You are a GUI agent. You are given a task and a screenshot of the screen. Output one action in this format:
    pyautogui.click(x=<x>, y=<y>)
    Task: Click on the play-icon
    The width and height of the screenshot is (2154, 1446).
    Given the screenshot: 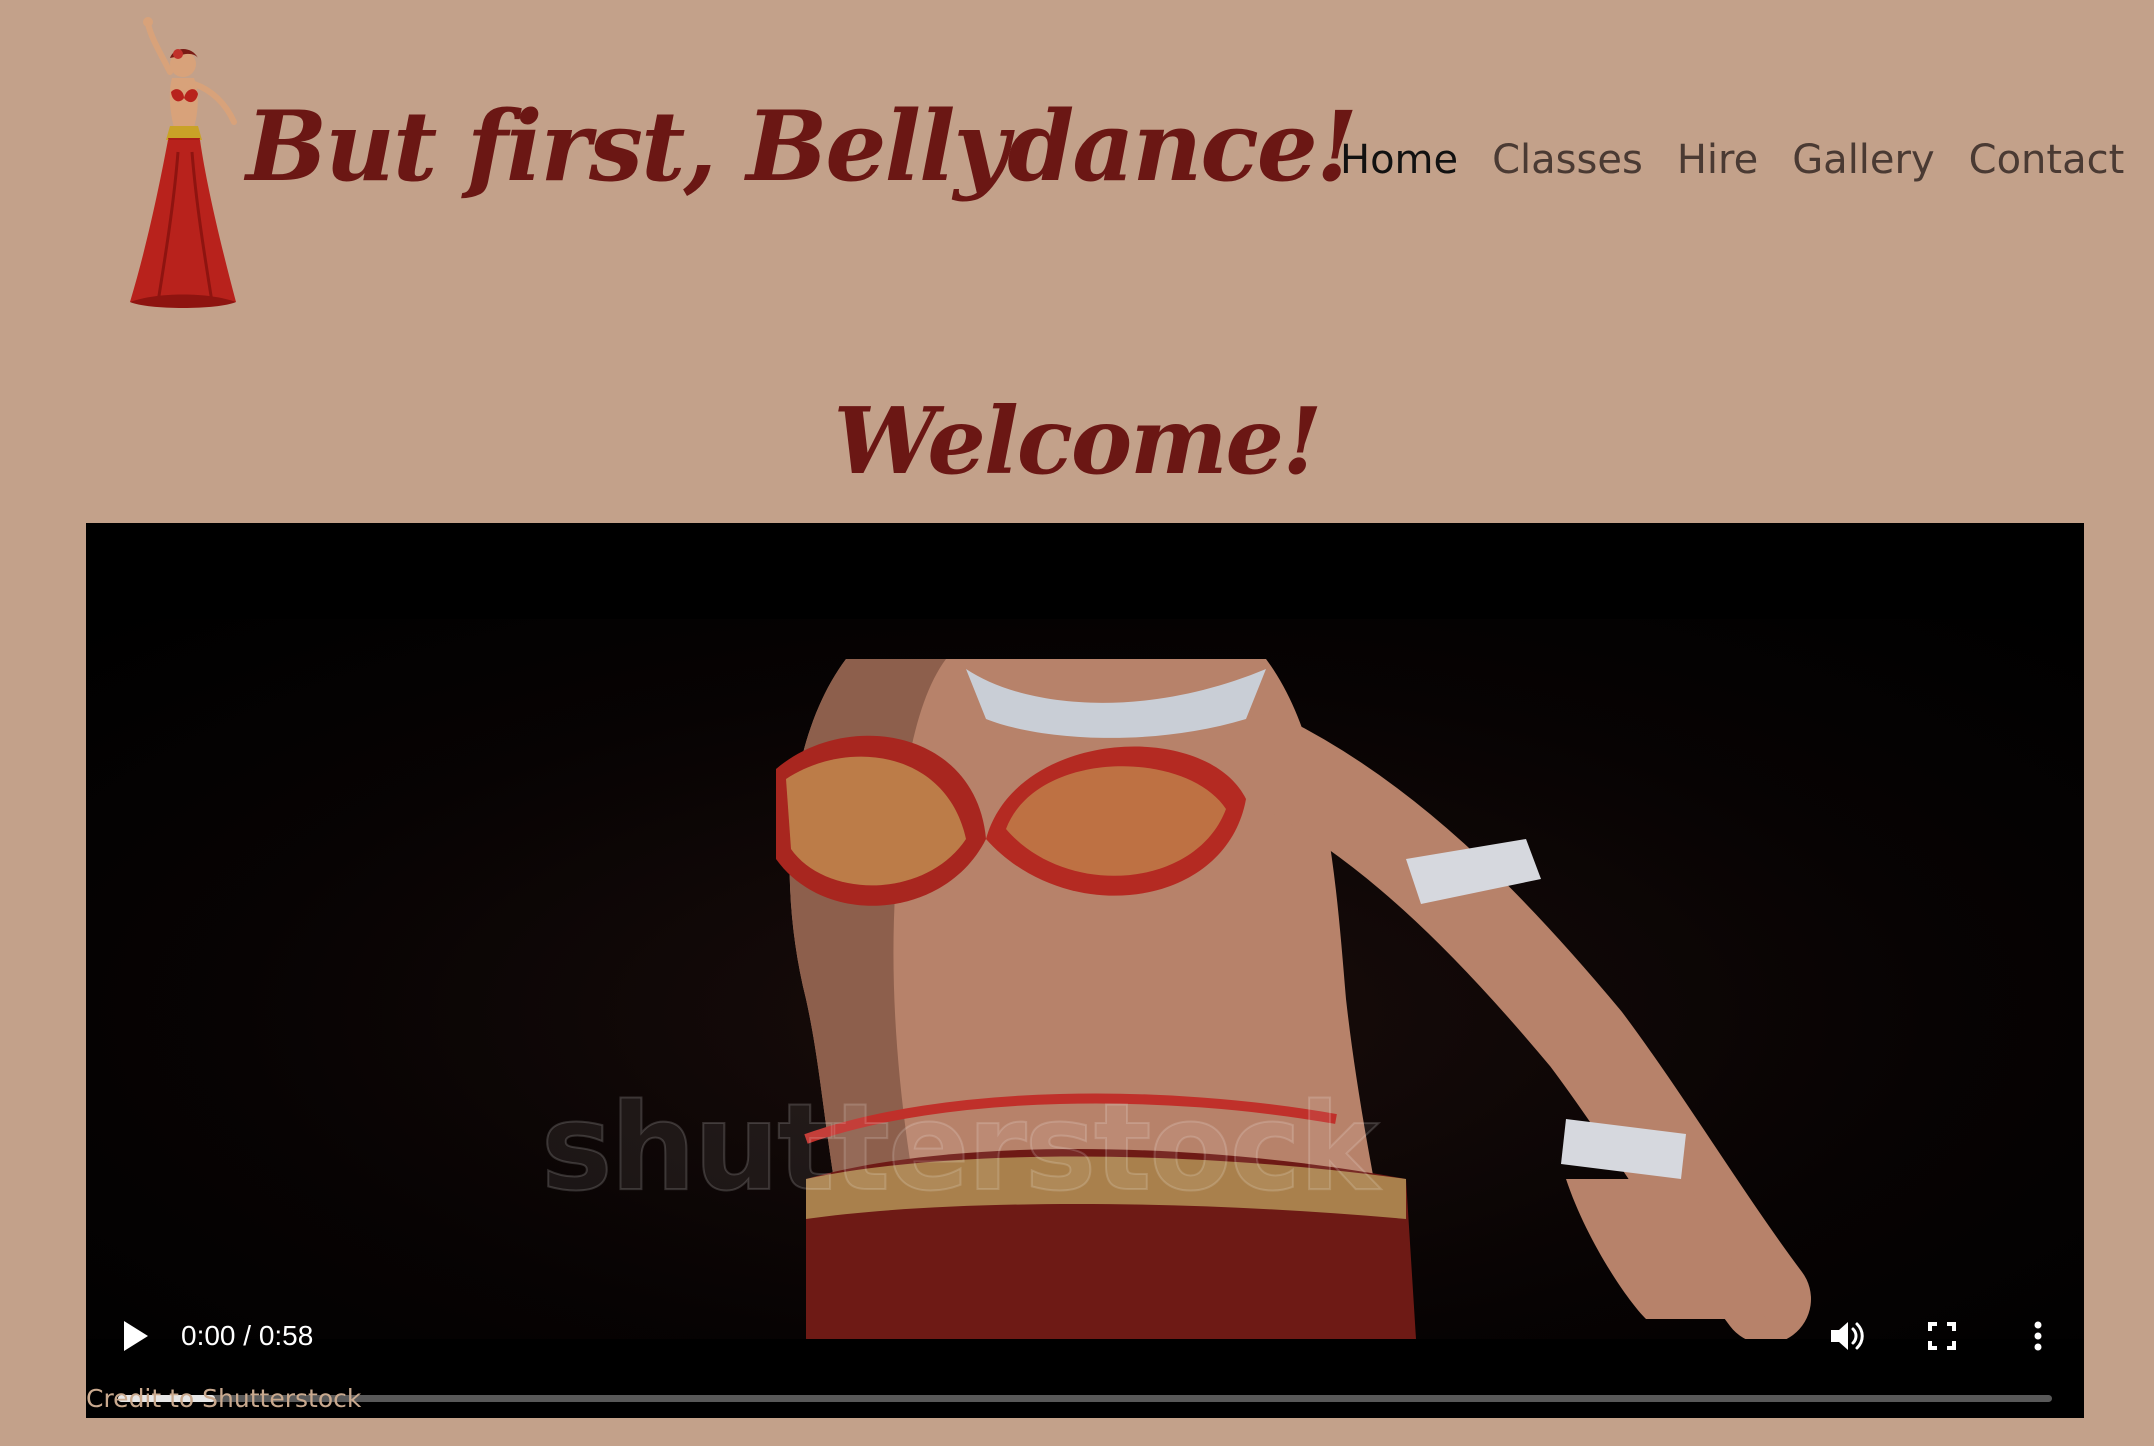 What is the action you would take?
    pyautogui.click(x=135, y=1336)
    